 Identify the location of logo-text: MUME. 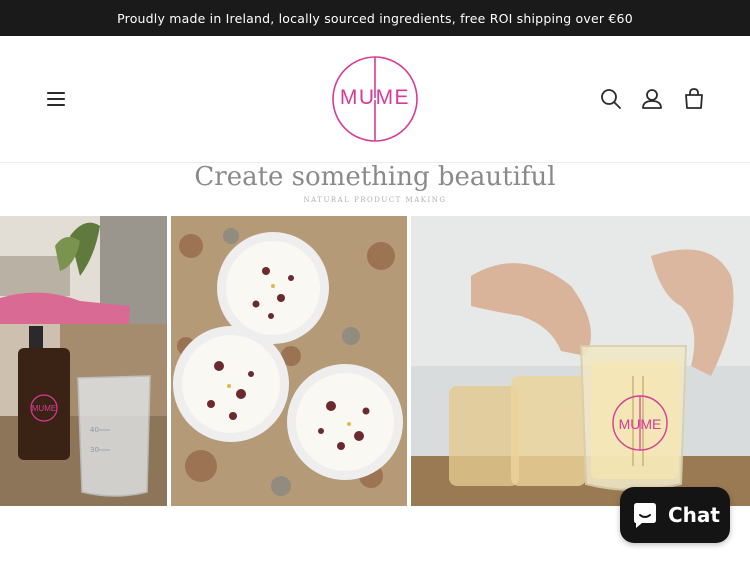
(375, 97).